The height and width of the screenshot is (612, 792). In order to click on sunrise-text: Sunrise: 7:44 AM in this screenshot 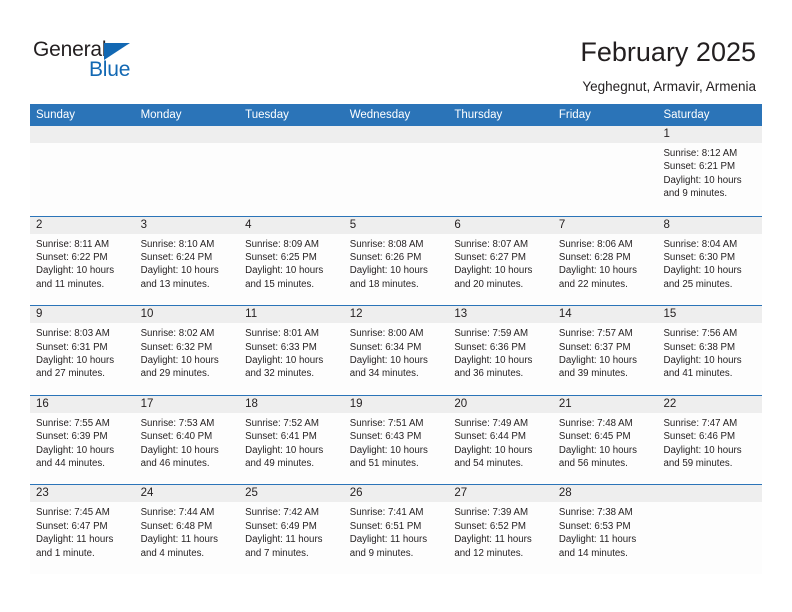, I will do `click(177, 513)`.